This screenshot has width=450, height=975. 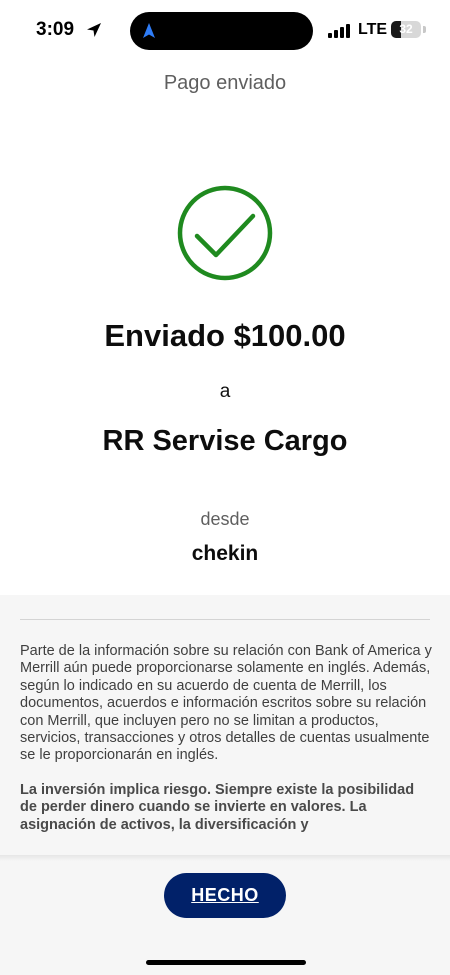 What do you see at coordinates (94, 30) in the screenshot?
I see `location-arrow-icon` at bounding box center [94, 30].